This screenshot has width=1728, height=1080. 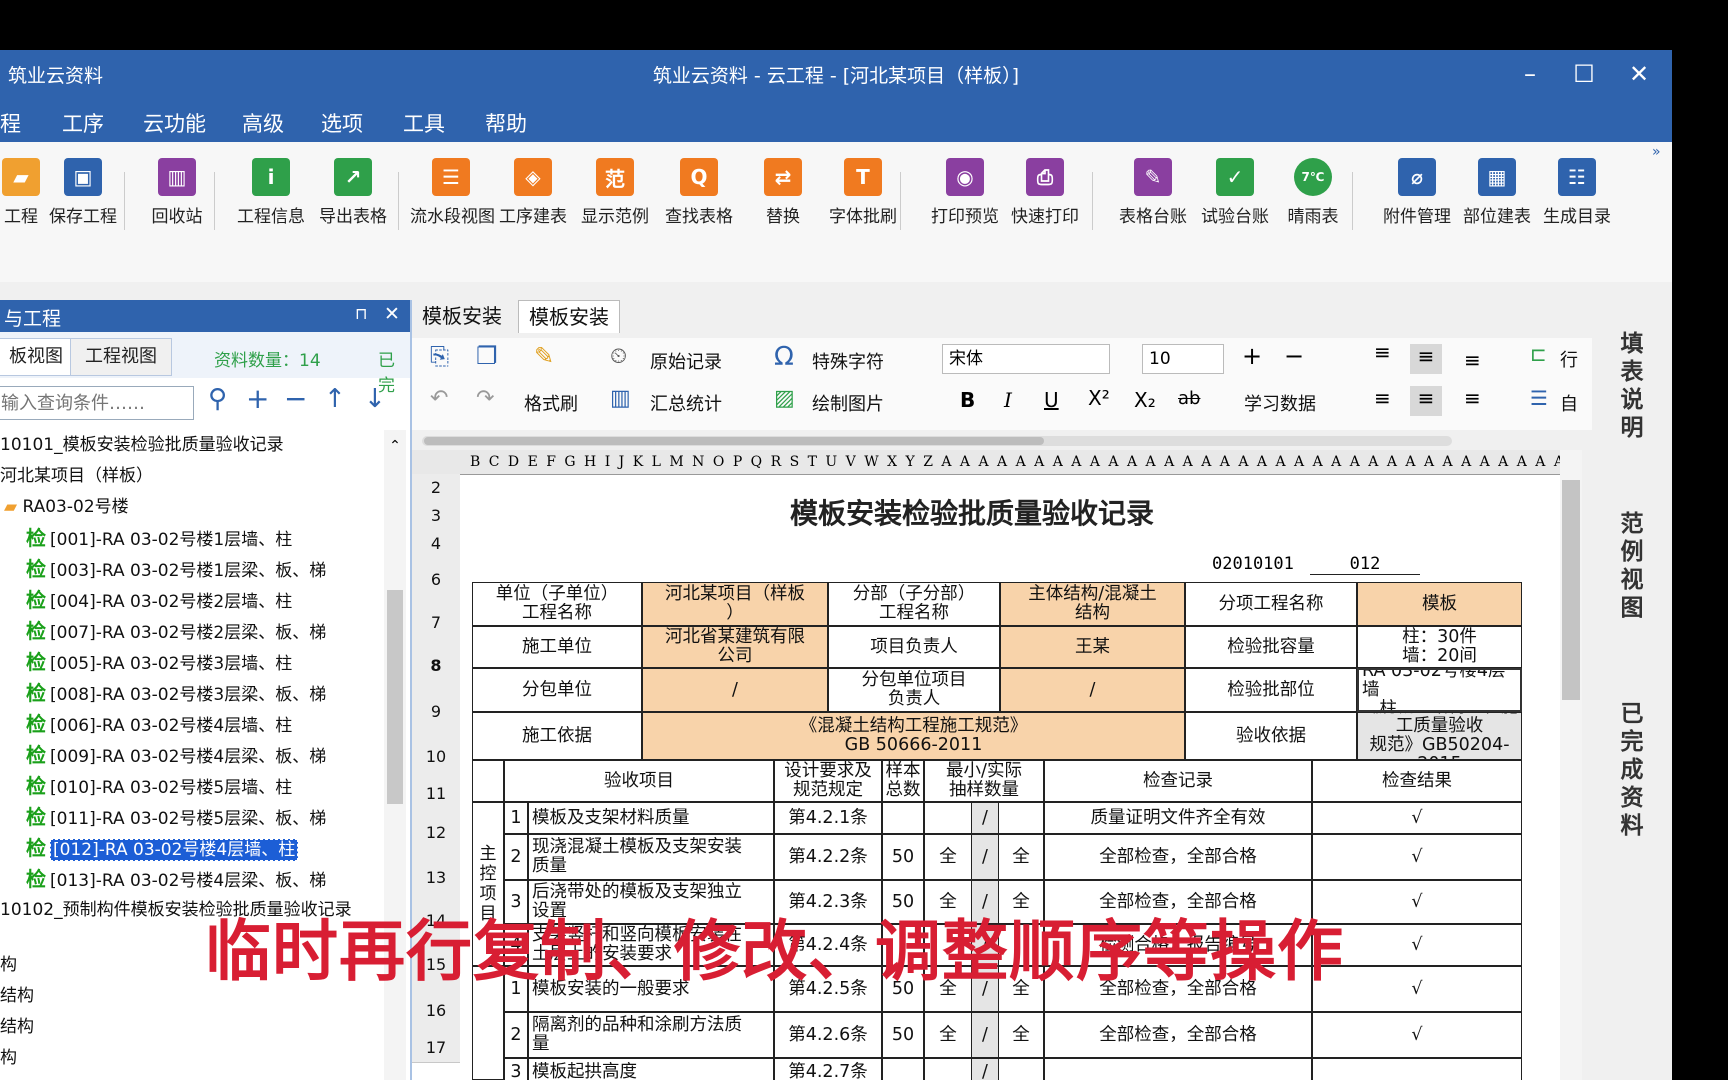 What do you see at coordinates (984, 781) in the screenshot?
I see `header-minmax: 最小/实际 抽样数量` at bounding box center [984, 781].